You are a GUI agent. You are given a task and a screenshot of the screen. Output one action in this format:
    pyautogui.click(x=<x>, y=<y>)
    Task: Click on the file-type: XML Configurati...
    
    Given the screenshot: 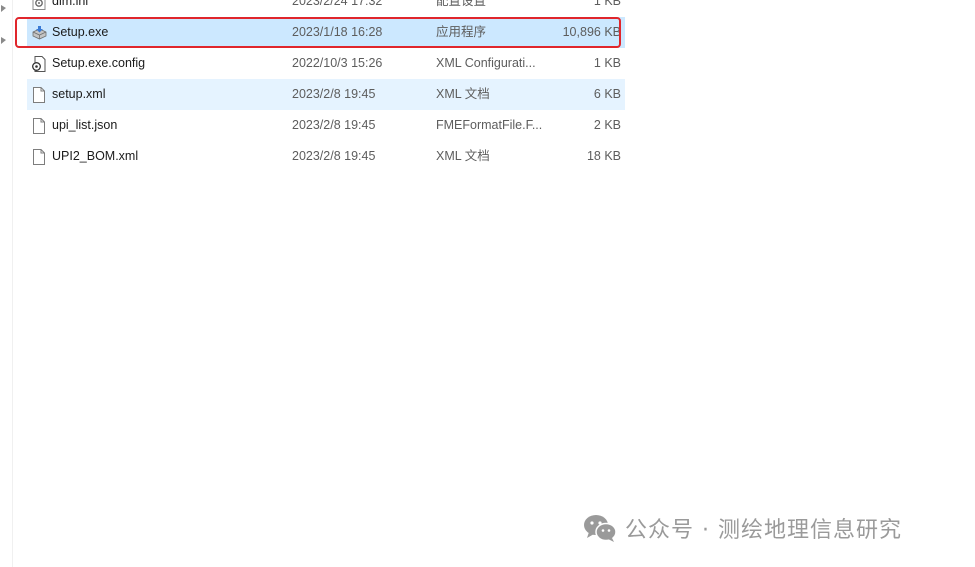 What is the action you would take?
    pyautogui.click(x=486, y=63)
    